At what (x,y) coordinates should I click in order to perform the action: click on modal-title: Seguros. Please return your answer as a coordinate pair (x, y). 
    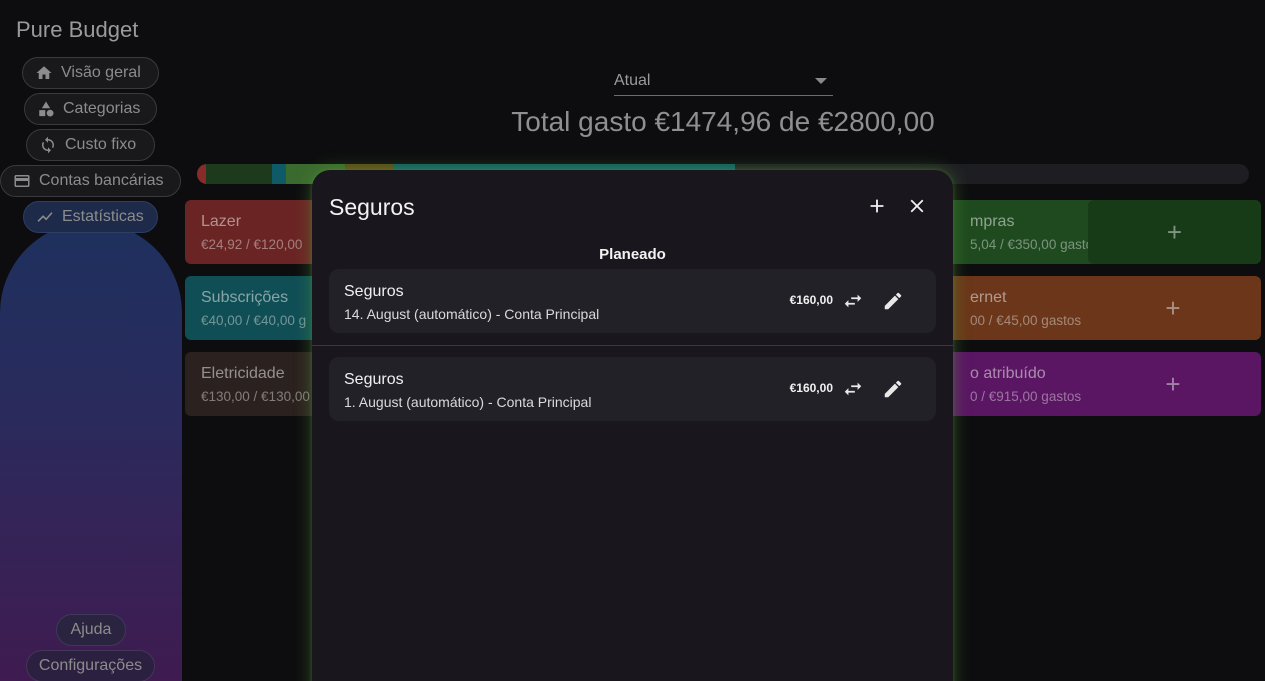
    Looking at the image, I should click on (372, 207).